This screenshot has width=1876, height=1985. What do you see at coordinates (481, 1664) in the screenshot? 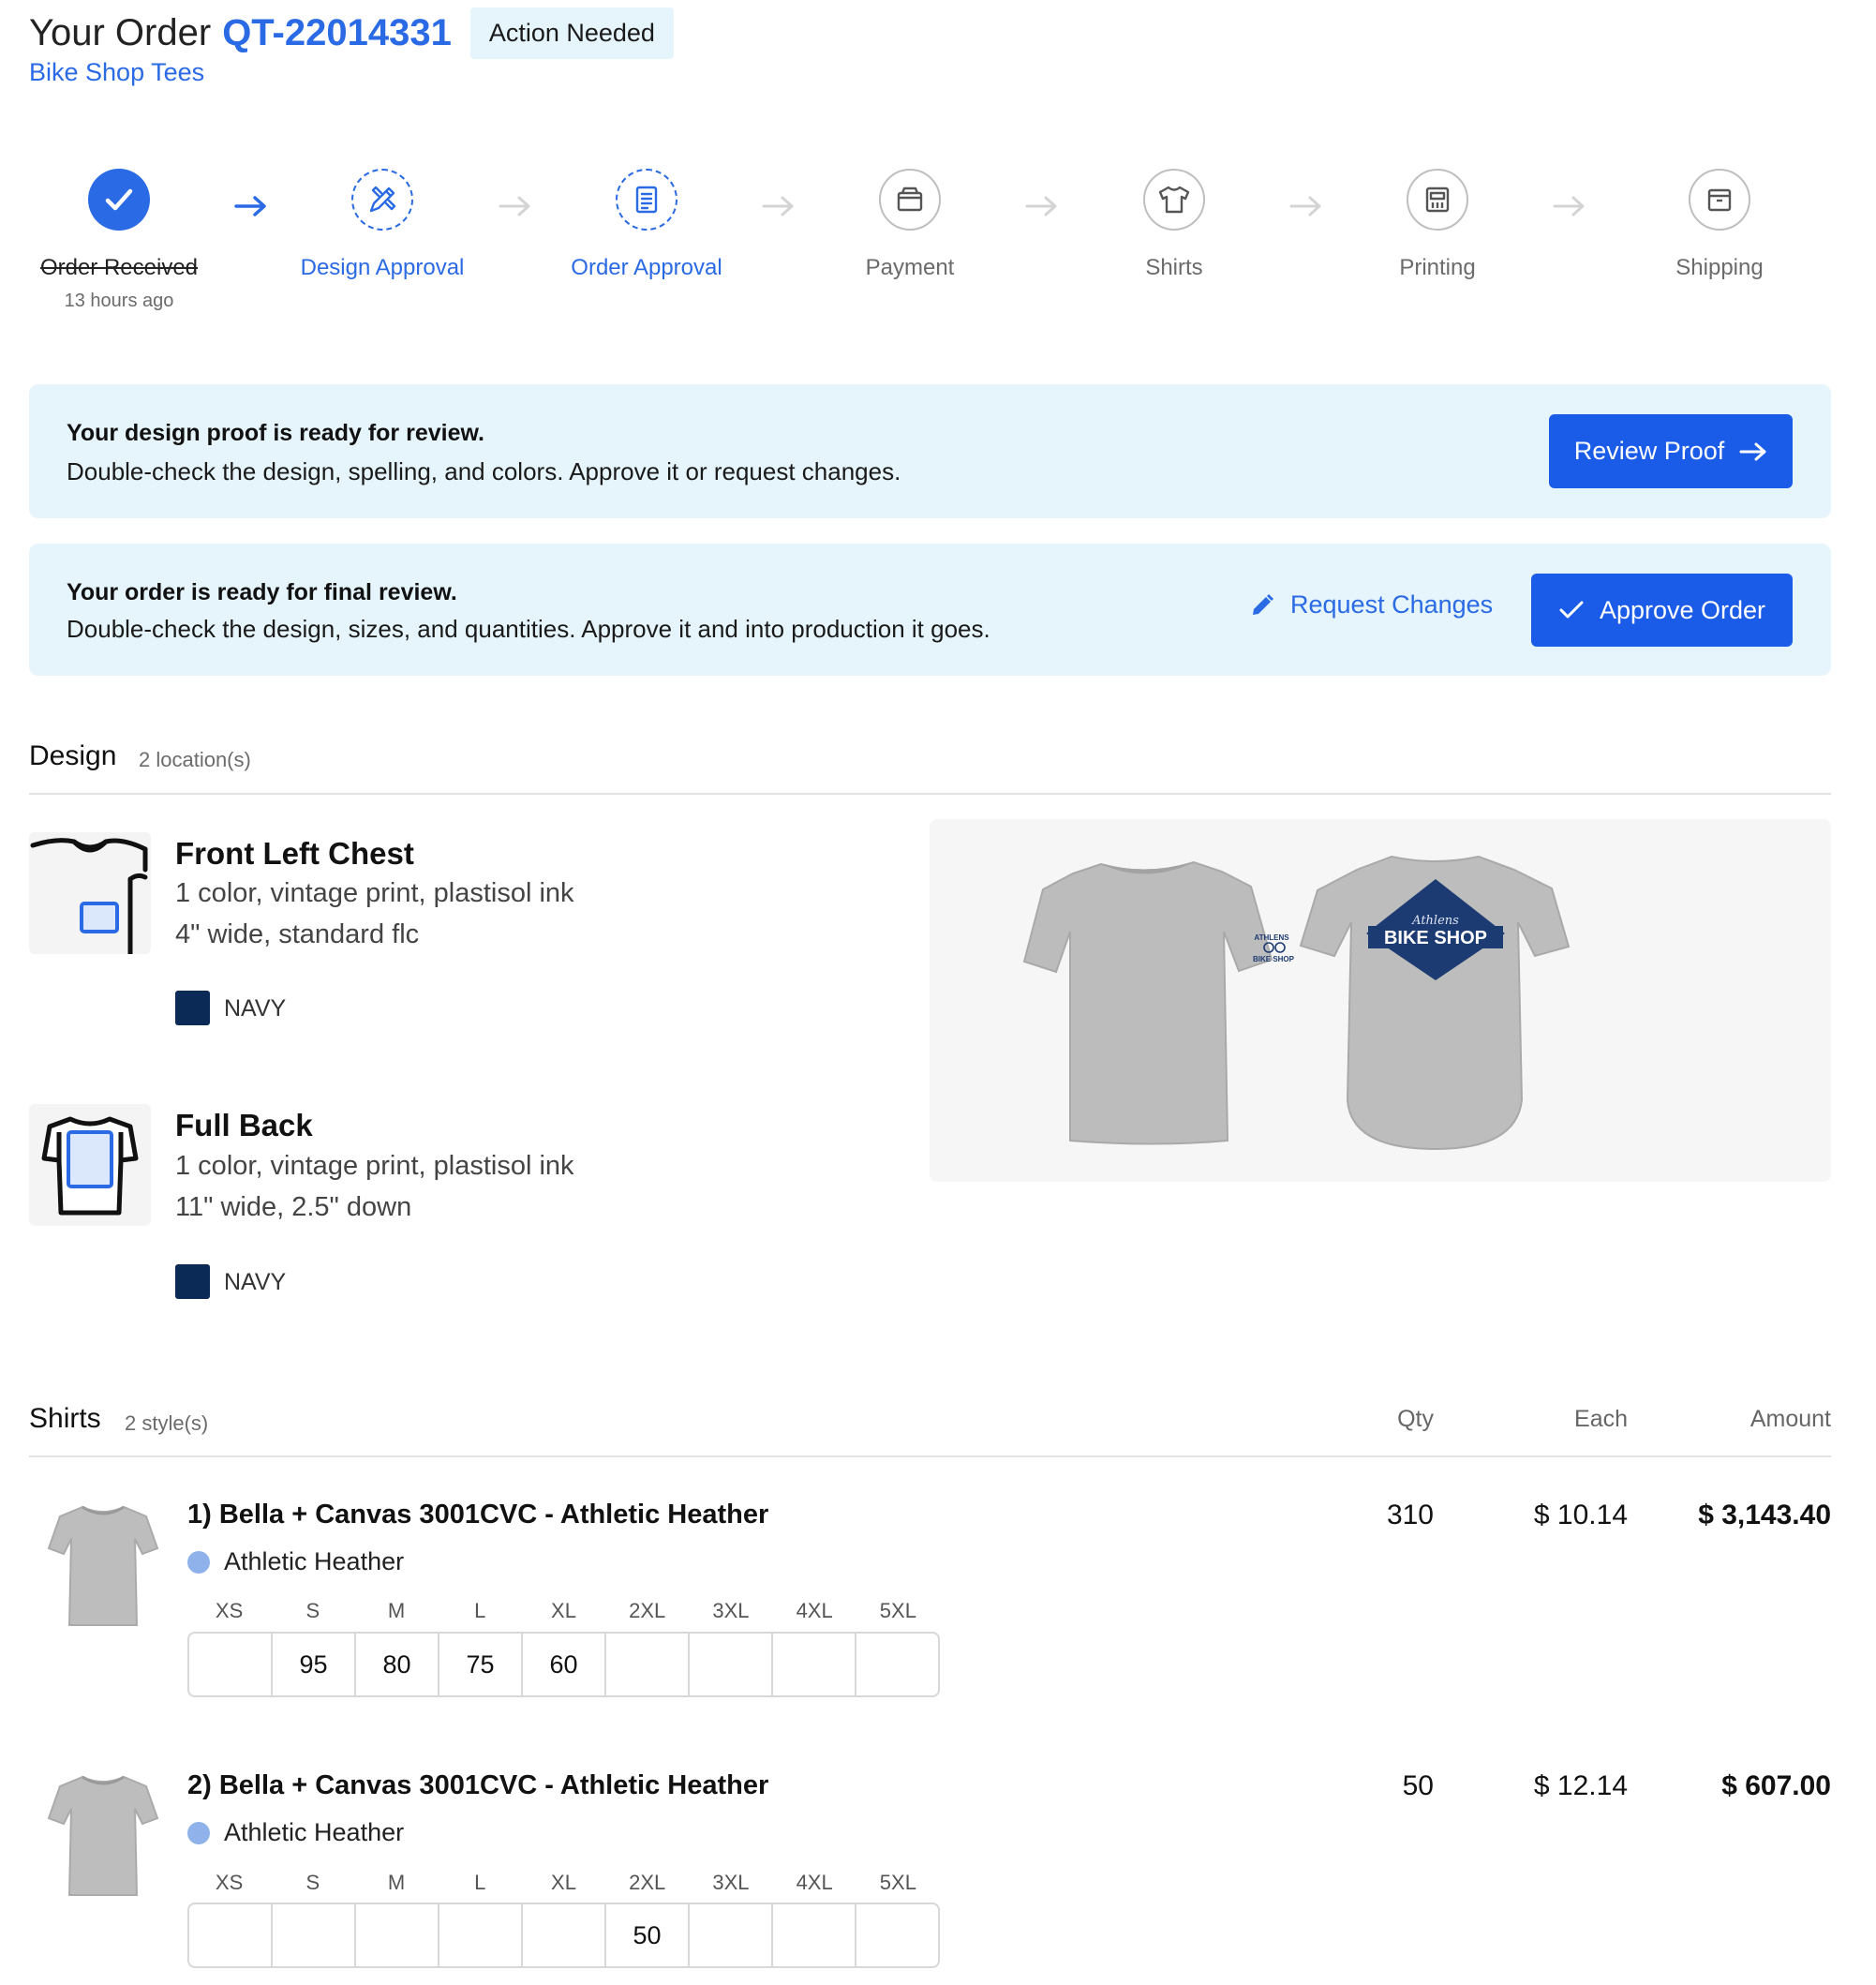
I see `size-qty-cell-l: 75` at bounding box center [481, 1664].